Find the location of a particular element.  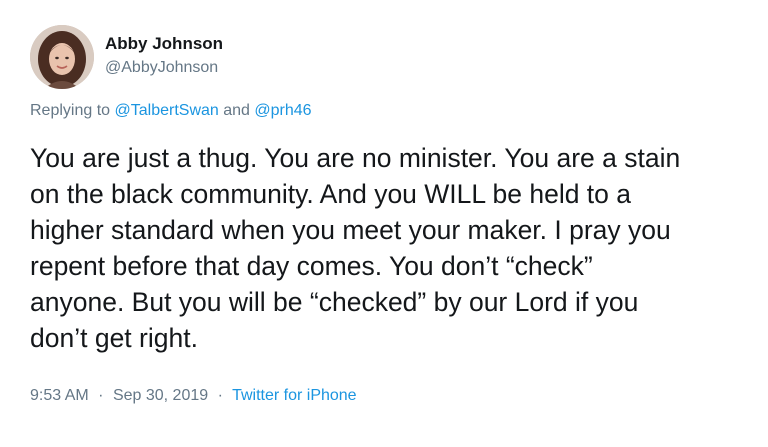

replying-to: Replying to @TalbertSwan and @prh46 is located at coordinates (171, 111).